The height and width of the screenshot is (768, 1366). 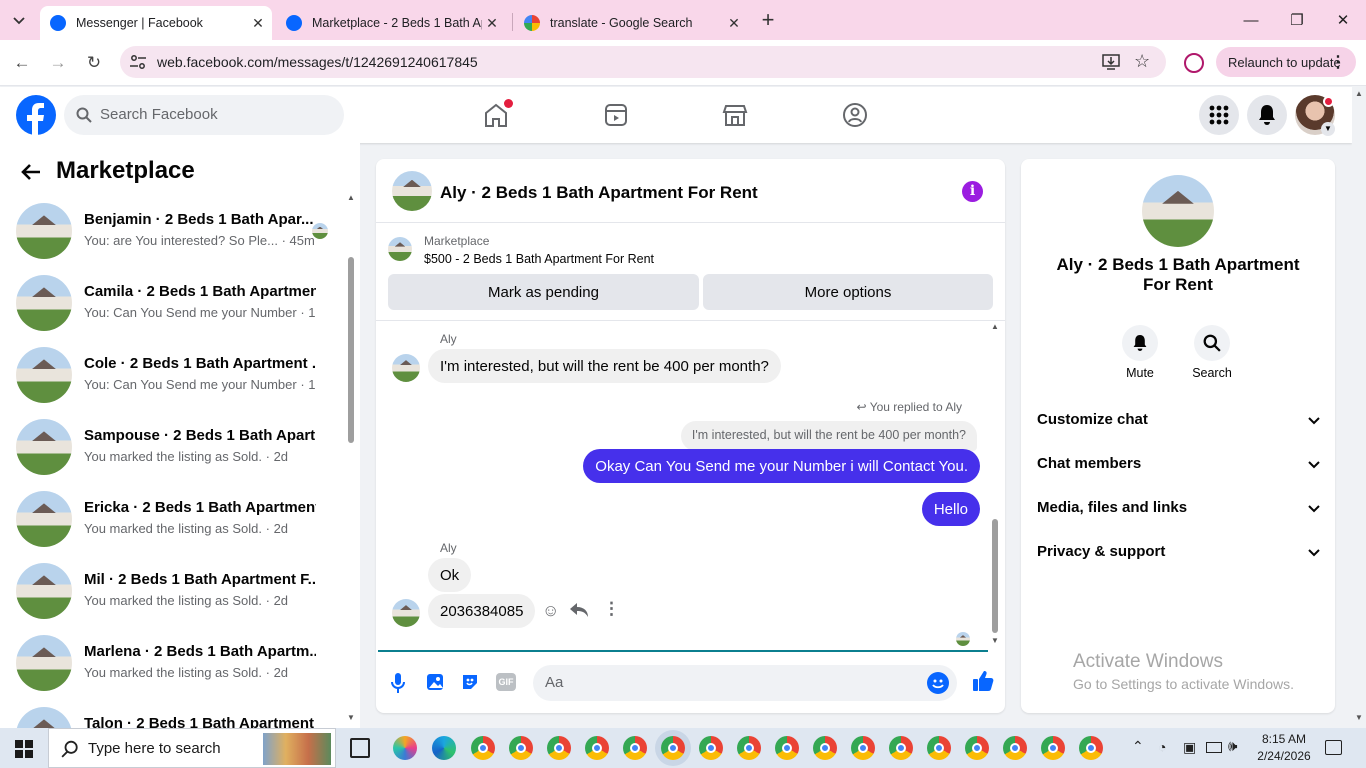 What do you see at coordinates (176, 311) in the screenshot?
I see `conversation-item: Camila · 2 Beds 1 Bath Apartmen... You` at bounding box center [176, 311].